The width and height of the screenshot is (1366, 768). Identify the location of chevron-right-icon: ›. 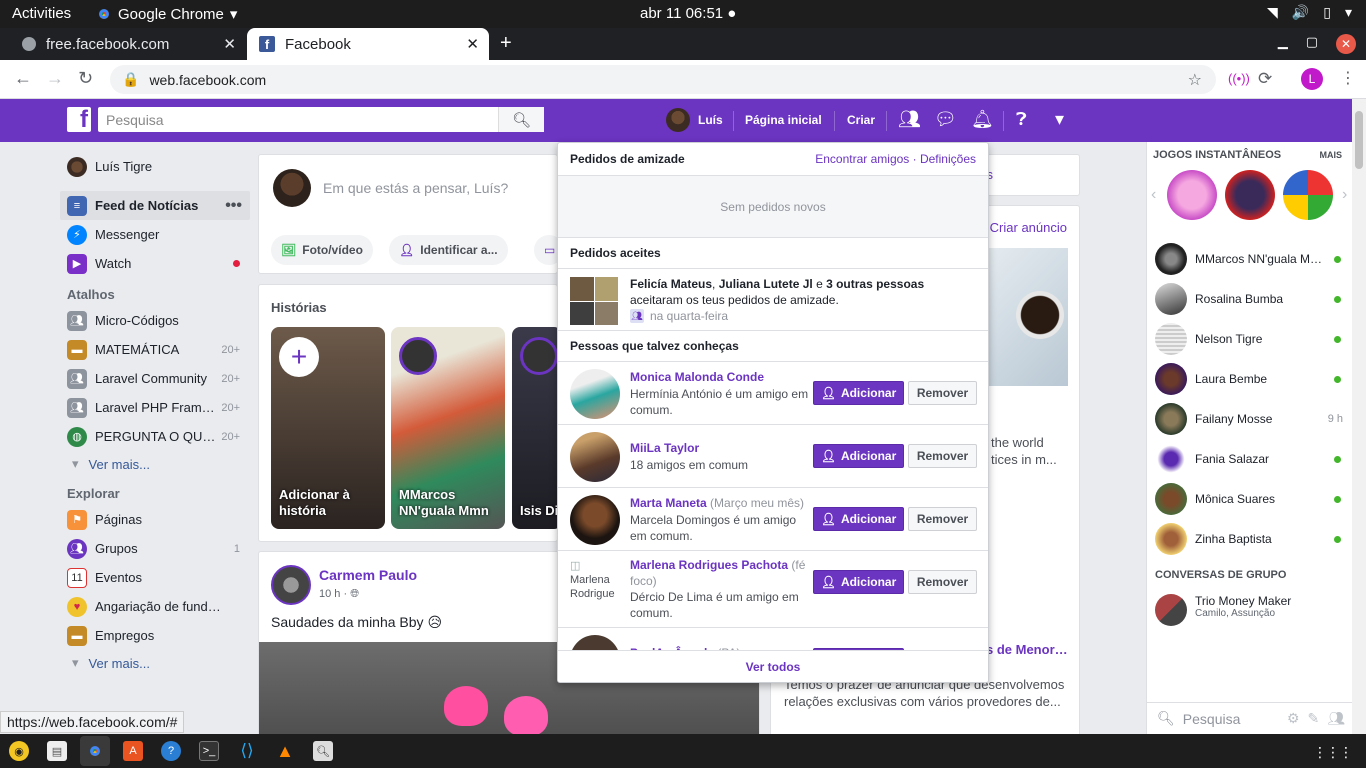
(1344, 195).